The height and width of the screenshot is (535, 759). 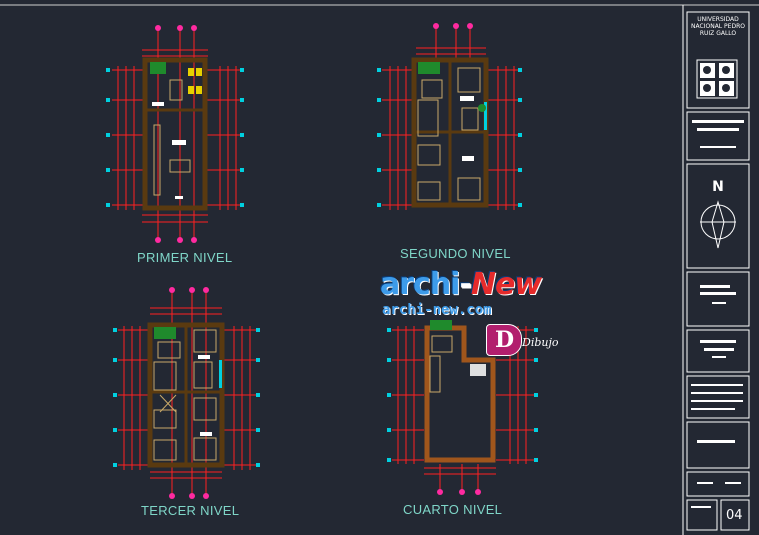 What do you see at coordinates (453, 509) in the screenshot?
I see `plan-label-cuarto-nivel: CUARTO NIVEL` at bounding box center [453, 509].